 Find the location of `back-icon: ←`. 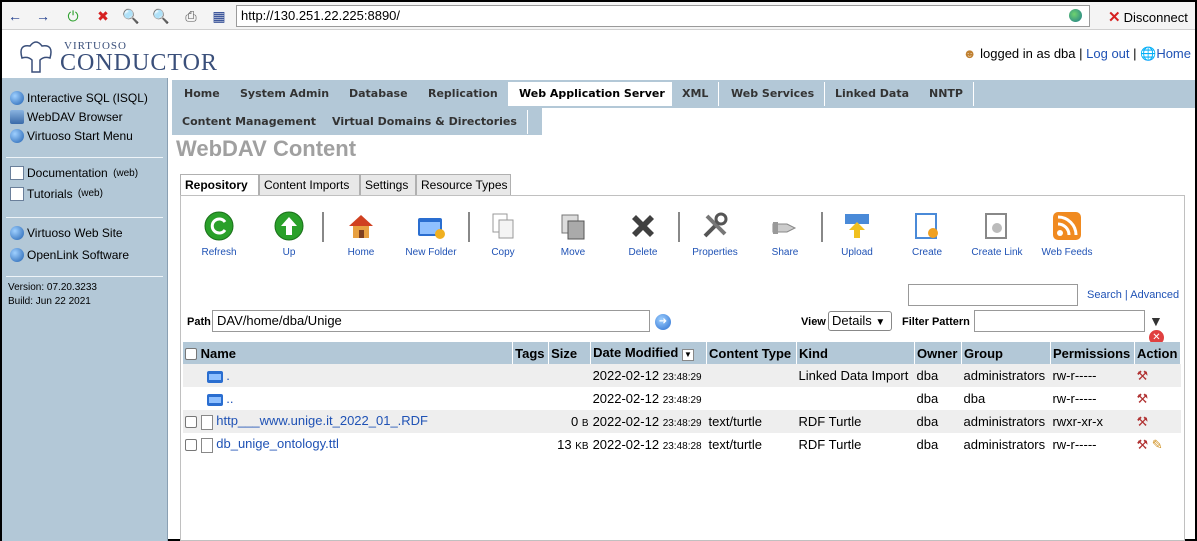

back-icon: ← is located at coordinates (15, 16).